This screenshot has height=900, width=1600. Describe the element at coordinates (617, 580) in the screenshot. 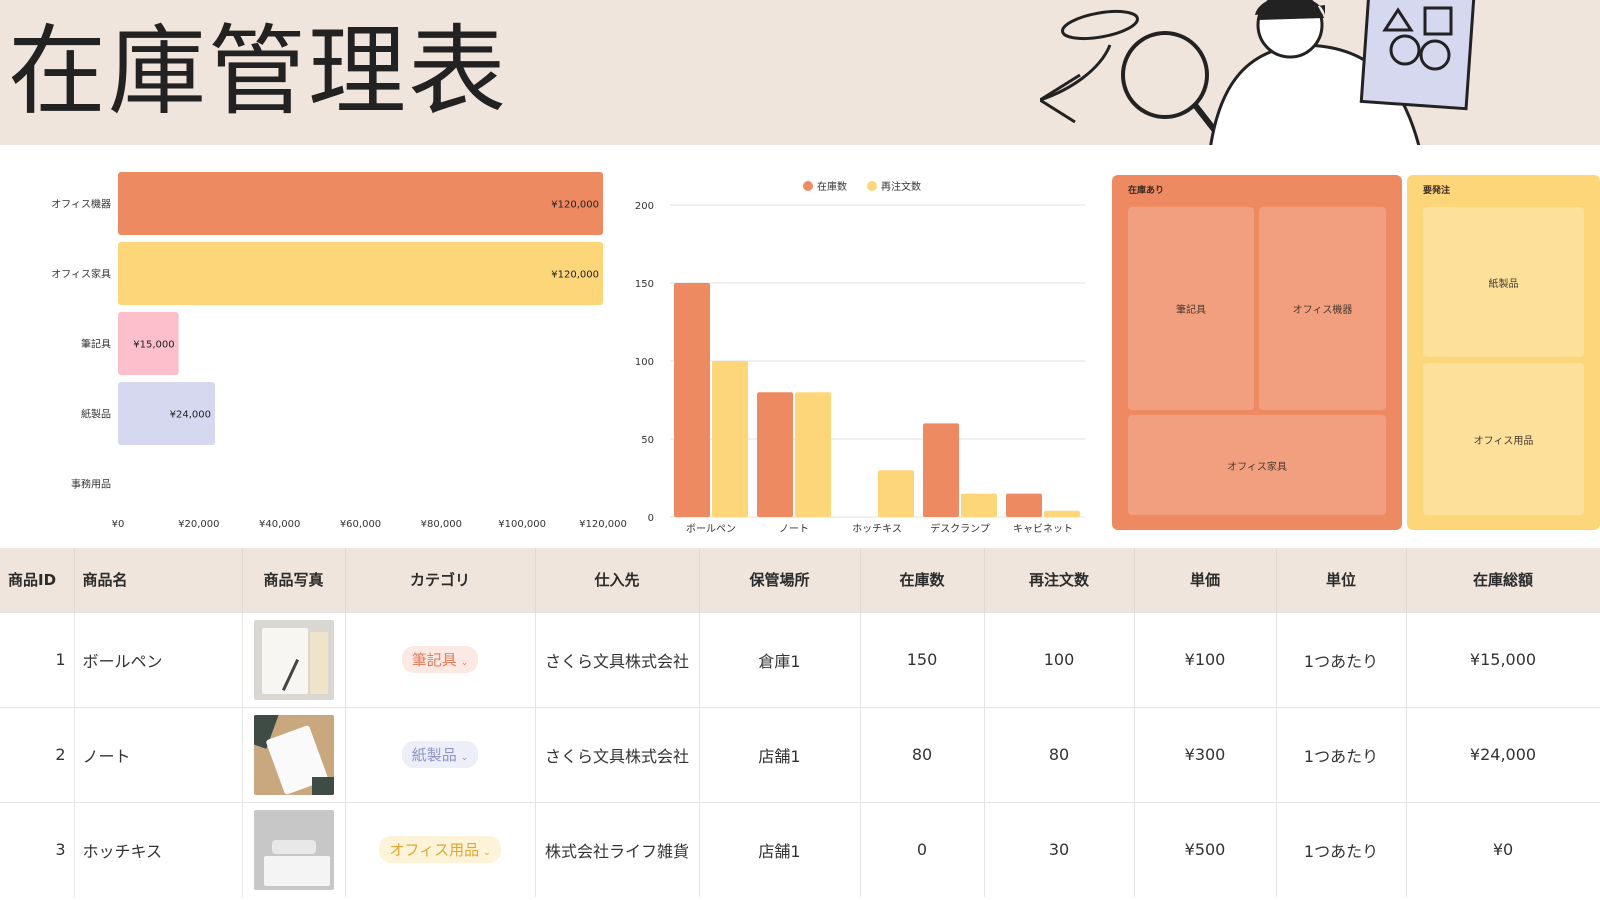

I see `column-header-supplier: 仕入先` at that location.